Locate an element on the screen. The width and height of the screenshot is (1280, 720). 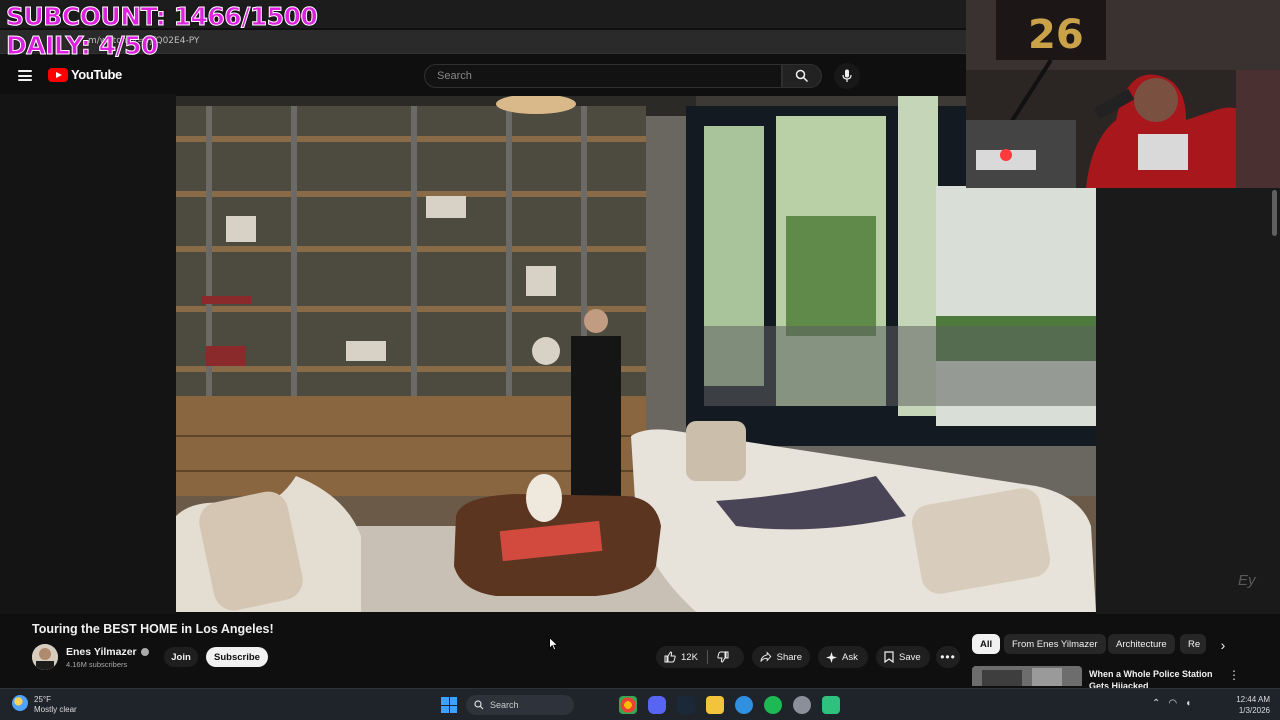
microphone-icon is located at coordinates (847, 75).